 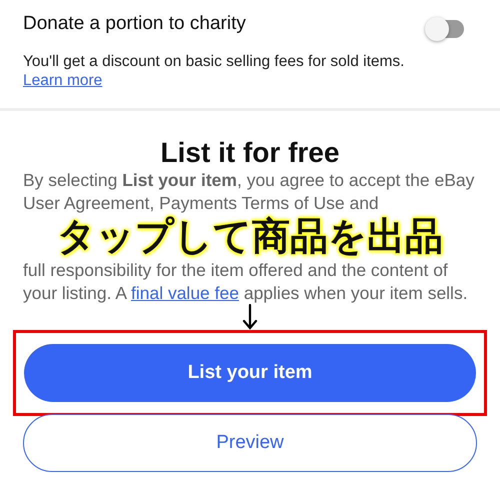 I want to click on terms-text: full responsibility for the item offered and the content of your listing. A final value fee applies when your item sells., so click(x=246, y=281).